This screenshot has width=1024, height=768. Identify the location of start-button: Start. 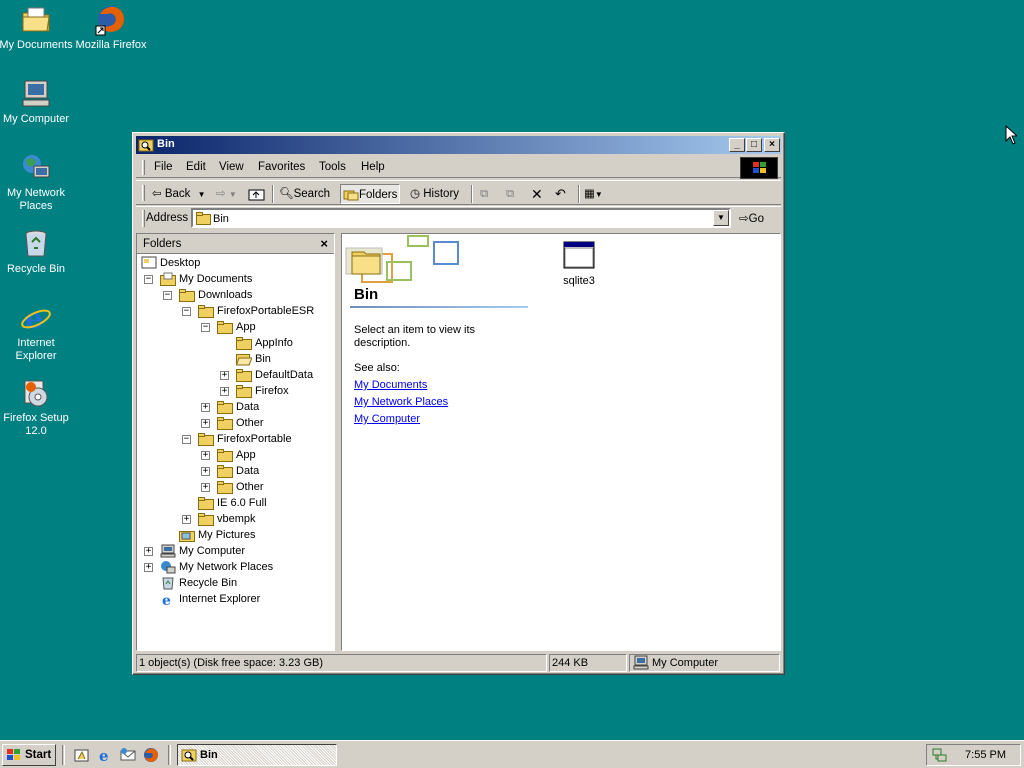
(29, 755).